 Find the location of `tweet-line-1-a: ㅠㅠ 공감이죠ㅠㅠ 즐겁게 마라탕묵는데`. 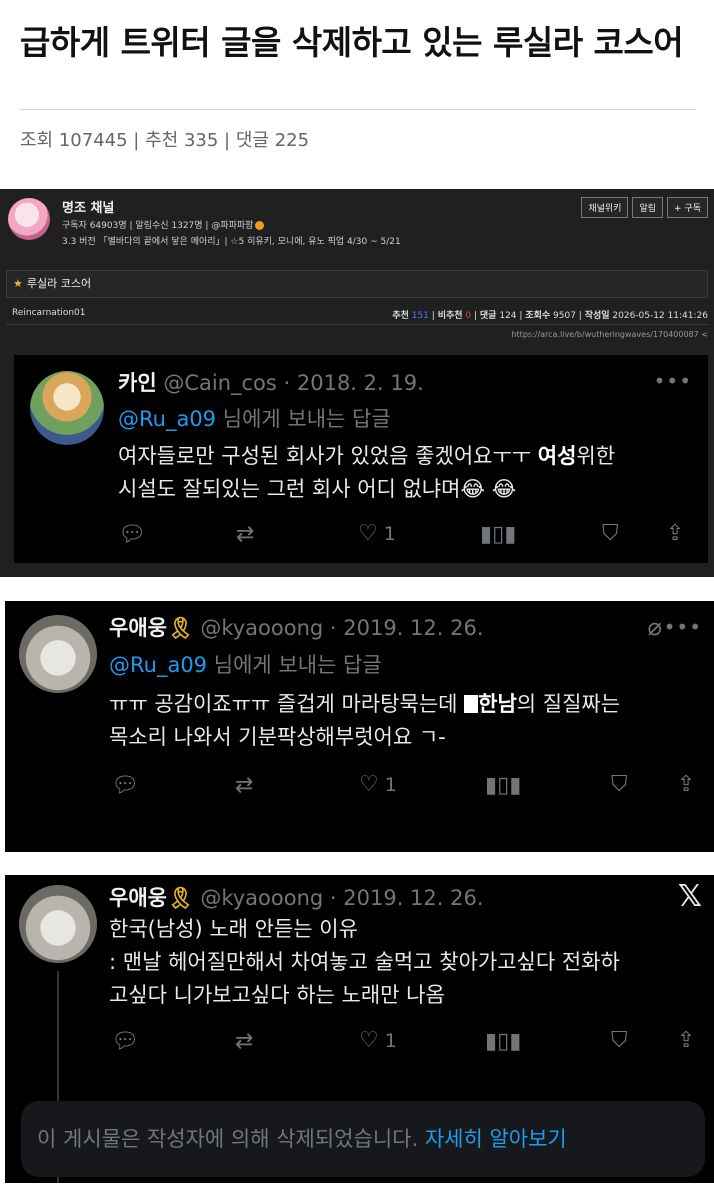

tweet-line-1-a: ㅠㅠ 공감이죠ㅠㅠ 즐겁게 마라탕묵는데 is located at coordinates (287, 704).